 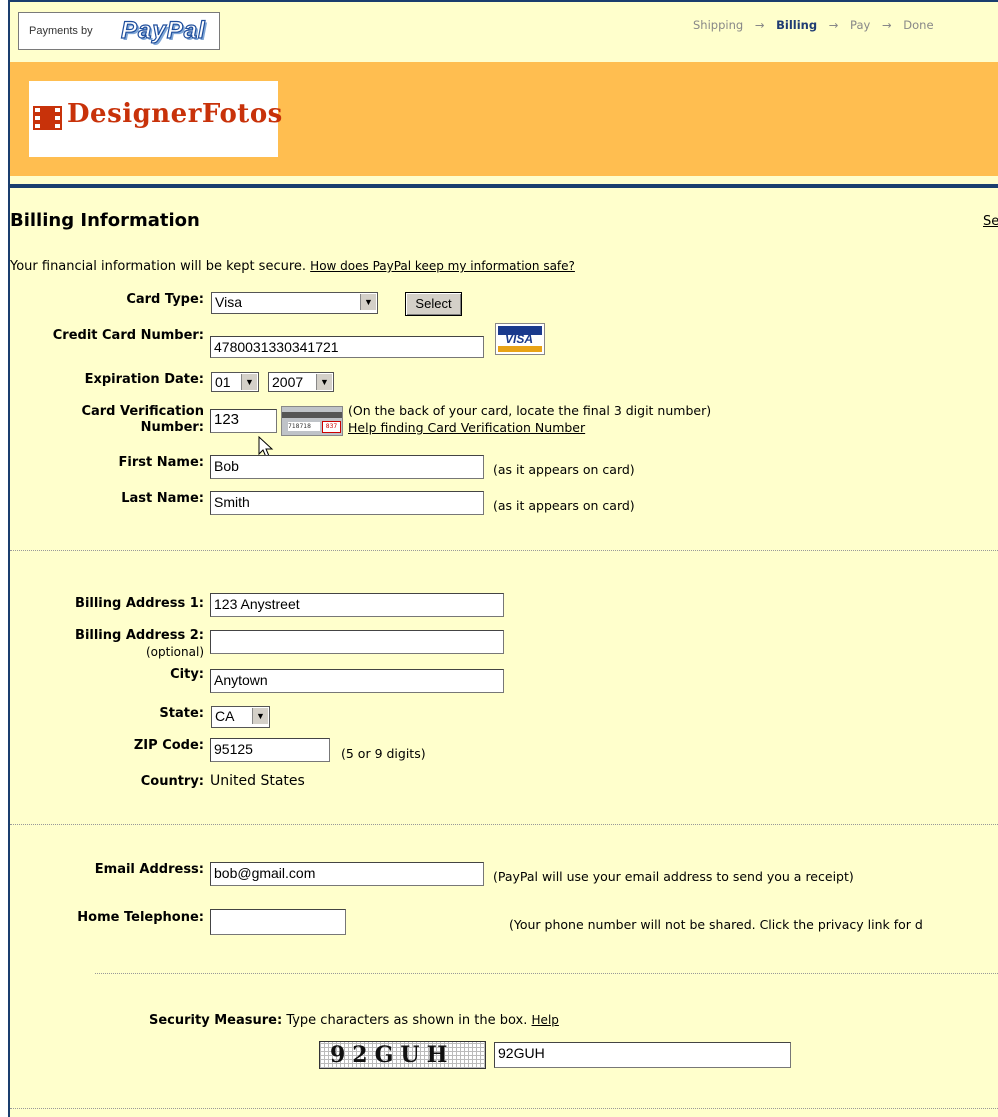 What do you see at coordinates (187, 674) in the screenshot?
I see `city-label: City:` at bounding box center [187, 674].